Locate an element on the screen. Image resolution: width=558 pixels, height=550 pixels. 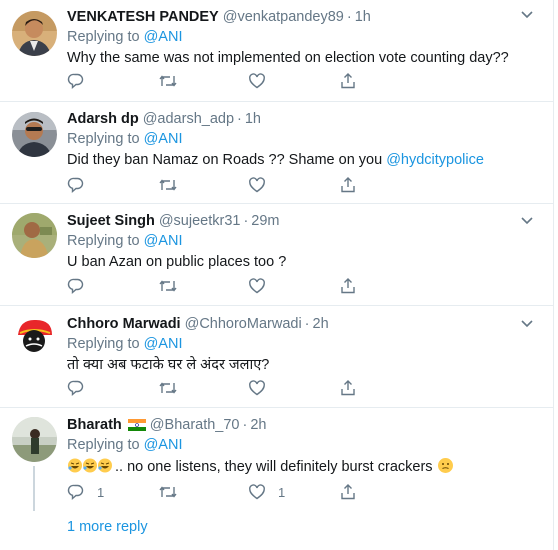
tweet-text: तो क्या अब फटाके घर ले अंदर जलाए? is located at coordinates (168, 365).